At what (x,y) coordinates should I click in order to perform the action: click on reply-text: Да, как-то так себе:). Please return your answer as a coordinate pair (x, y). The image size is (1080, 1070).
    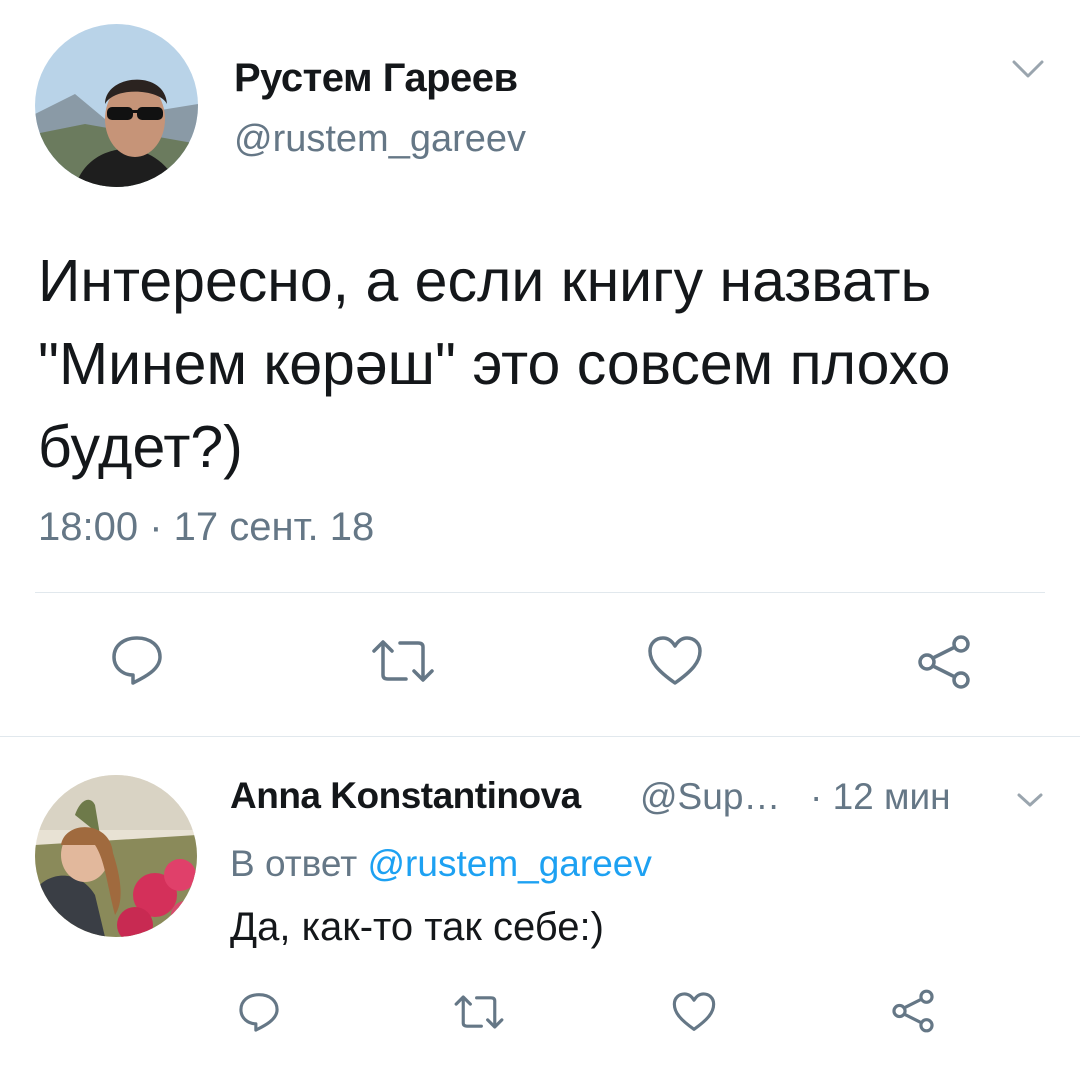
    Looking at the image, I should click on (417, 927).